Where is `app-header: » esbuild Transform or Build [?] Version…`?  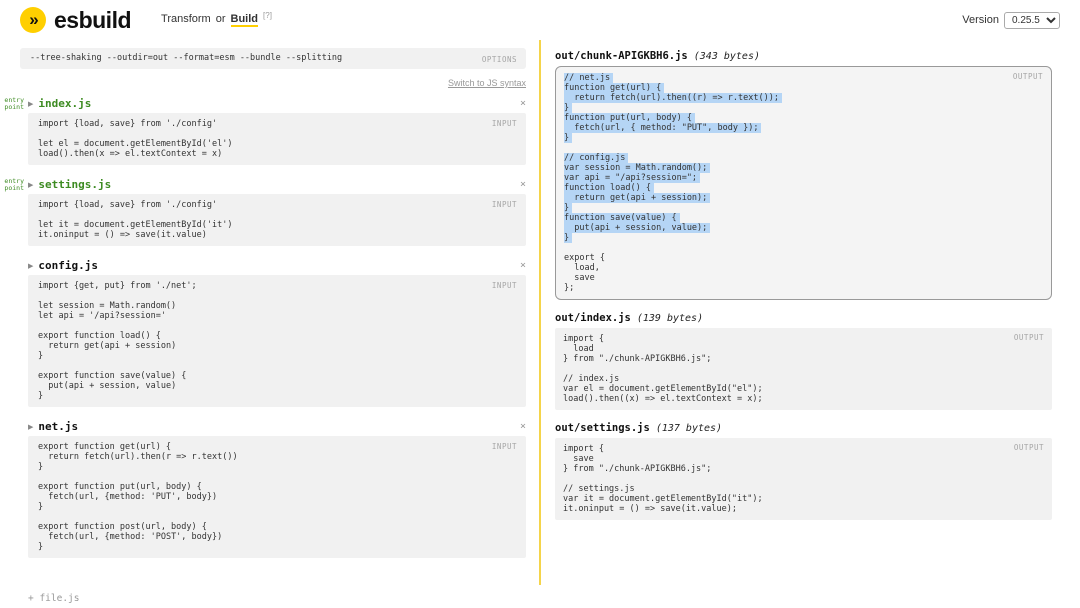
app-header: » esbuild Transform or Build [?] Version… is located at coordinates (540, 20).